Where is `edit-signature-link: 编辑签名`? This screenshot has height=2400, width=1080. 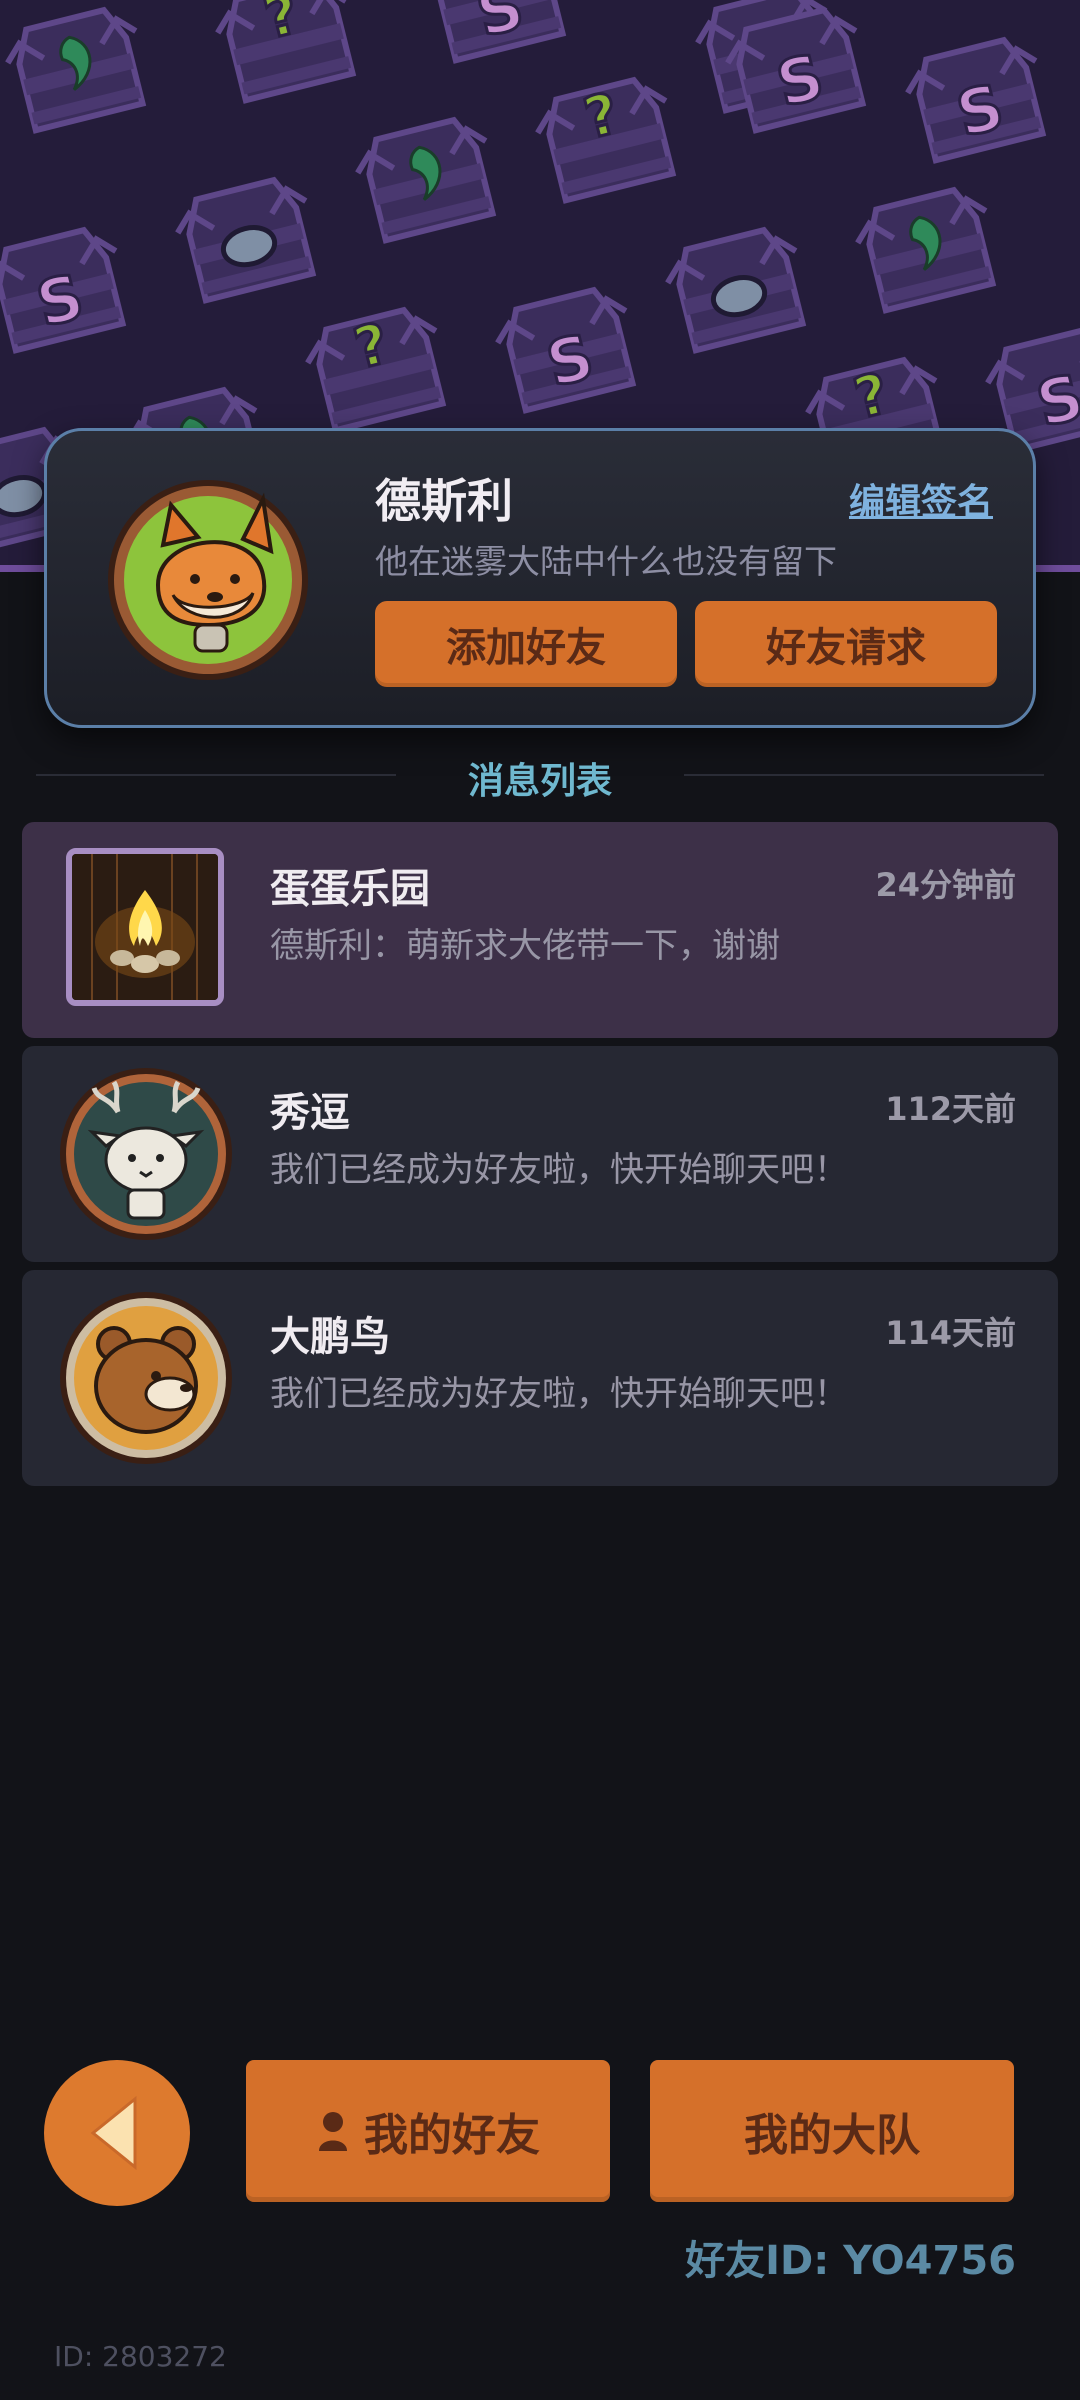
edit-signature-link: 编辑签名 is located at coordinates (921, 499).